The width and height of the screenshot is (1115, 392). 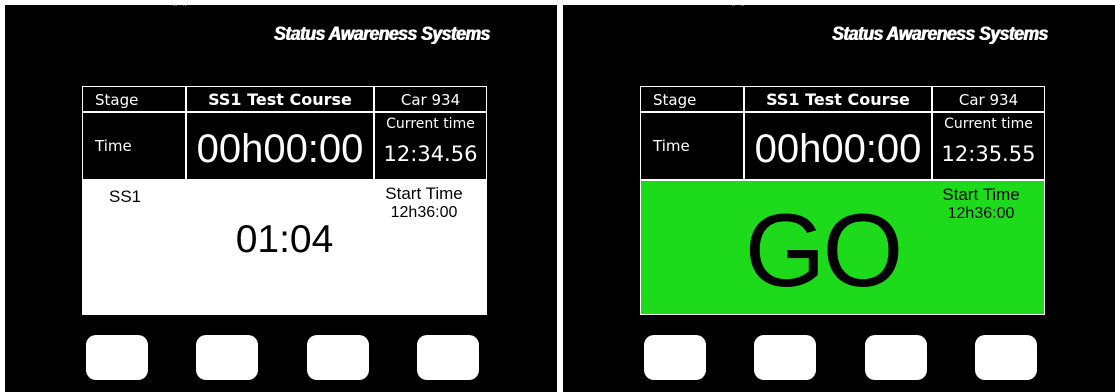 What do you see at coordinates (430, 154) in the screenshot?
I see `current-time: 12:34.56` at bounding box center [430, 154].